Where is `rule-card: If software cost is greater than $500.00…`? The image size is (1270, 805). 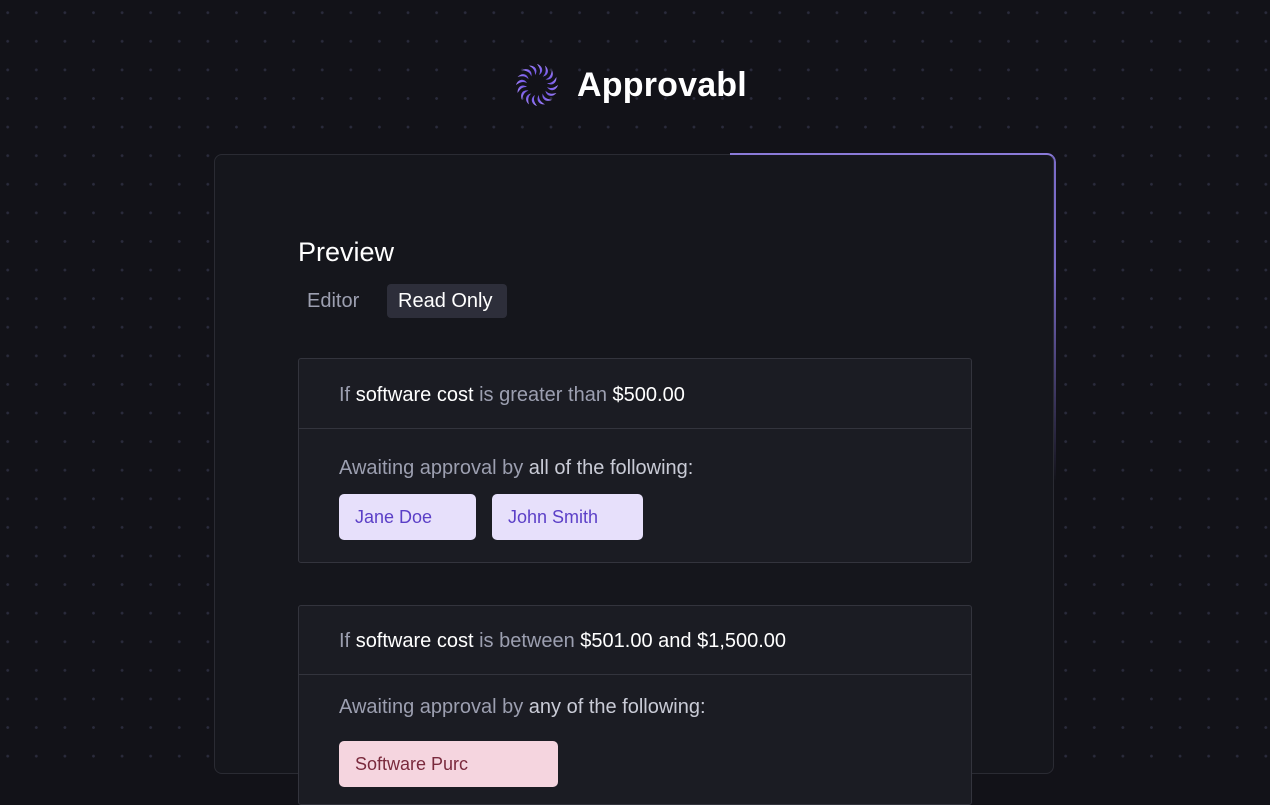 rule-card: If software cost is greater than $500.00… is located at coordinates (635, 460).